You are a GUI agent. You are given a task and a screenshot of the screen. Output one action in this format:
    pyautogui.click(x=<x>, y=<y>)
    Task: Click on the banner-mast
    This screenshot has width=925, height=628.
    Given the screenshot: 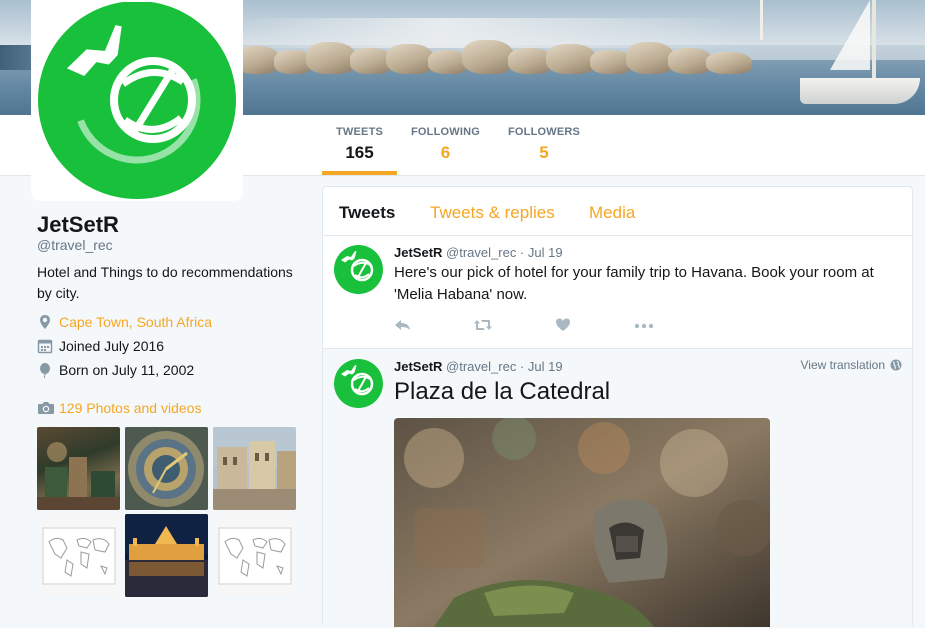 What is the action you would take?
    pyautogui.click(x=761, y=20)
    